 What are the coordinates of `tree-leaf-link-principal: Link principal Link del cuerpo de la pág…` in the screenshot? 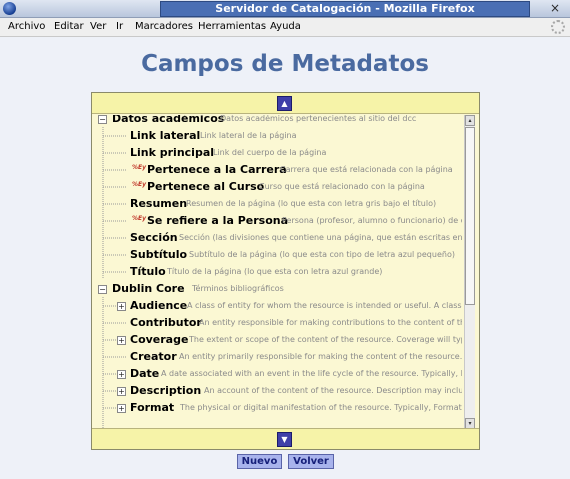 It's located at (277, 153).